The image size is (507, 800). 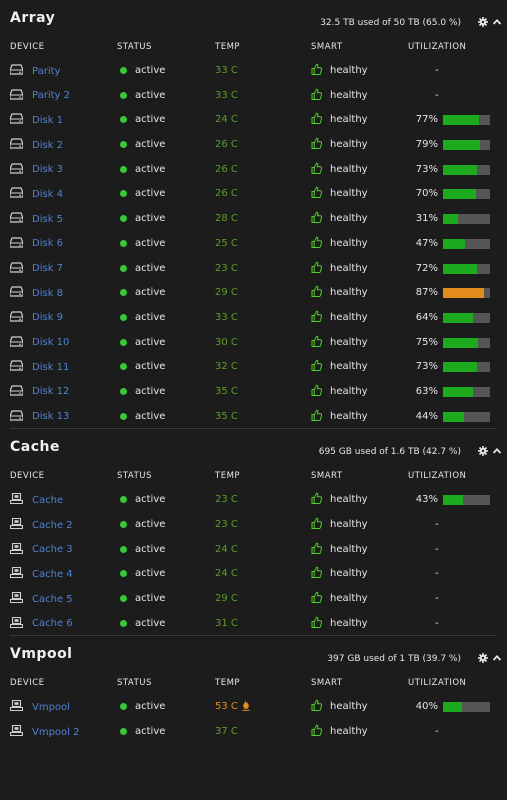 I want to click on device-link: Disk 4, so click(x=47, y=194).